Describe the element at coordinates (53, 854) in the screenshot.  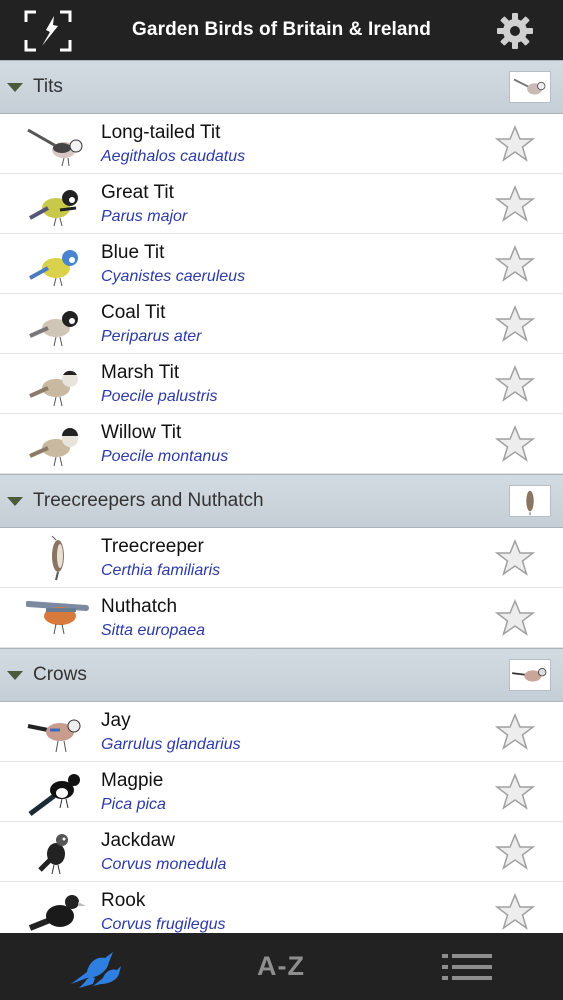
I see `jackdaw-image-icon` at that location.